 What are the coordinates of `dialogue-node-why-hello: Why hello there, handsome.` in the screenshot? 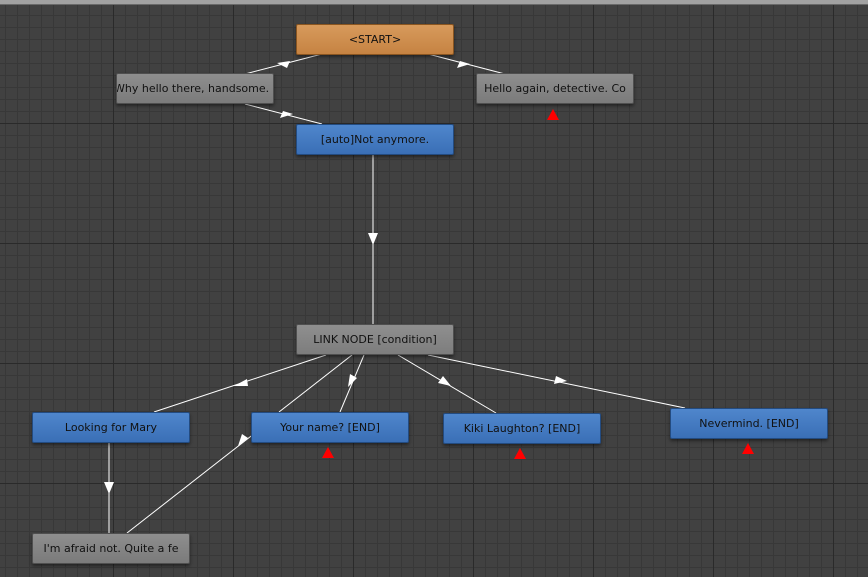 It's located at (195, 88).